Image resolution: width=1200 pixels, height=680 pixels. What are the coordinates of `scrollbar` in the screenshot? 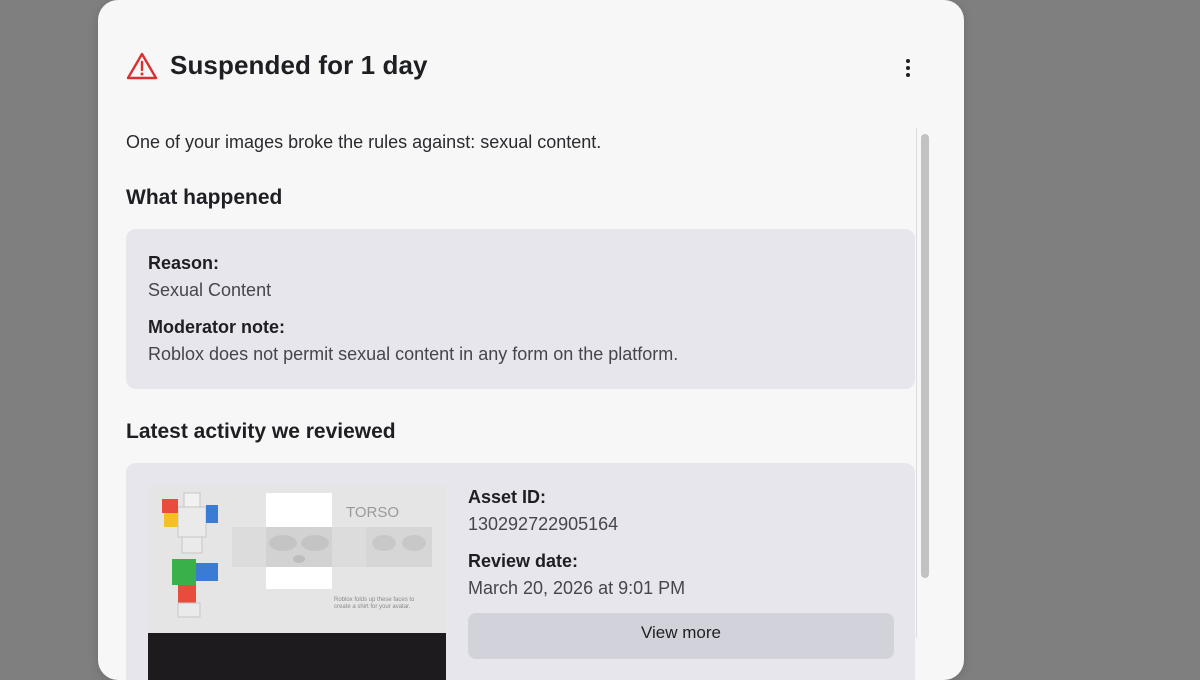 It's located at (925, 383).